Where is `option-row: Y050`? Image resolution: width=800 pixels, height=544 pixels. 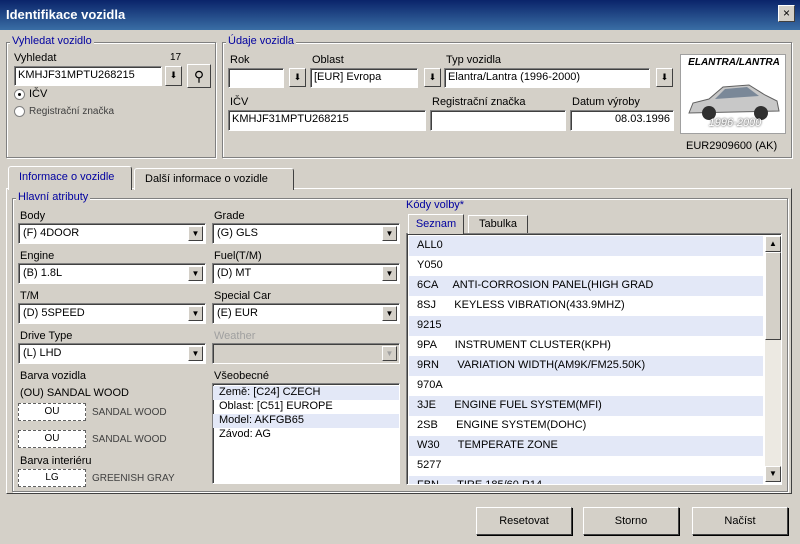 option-row: Y050 is located at coordinates (586, 266).